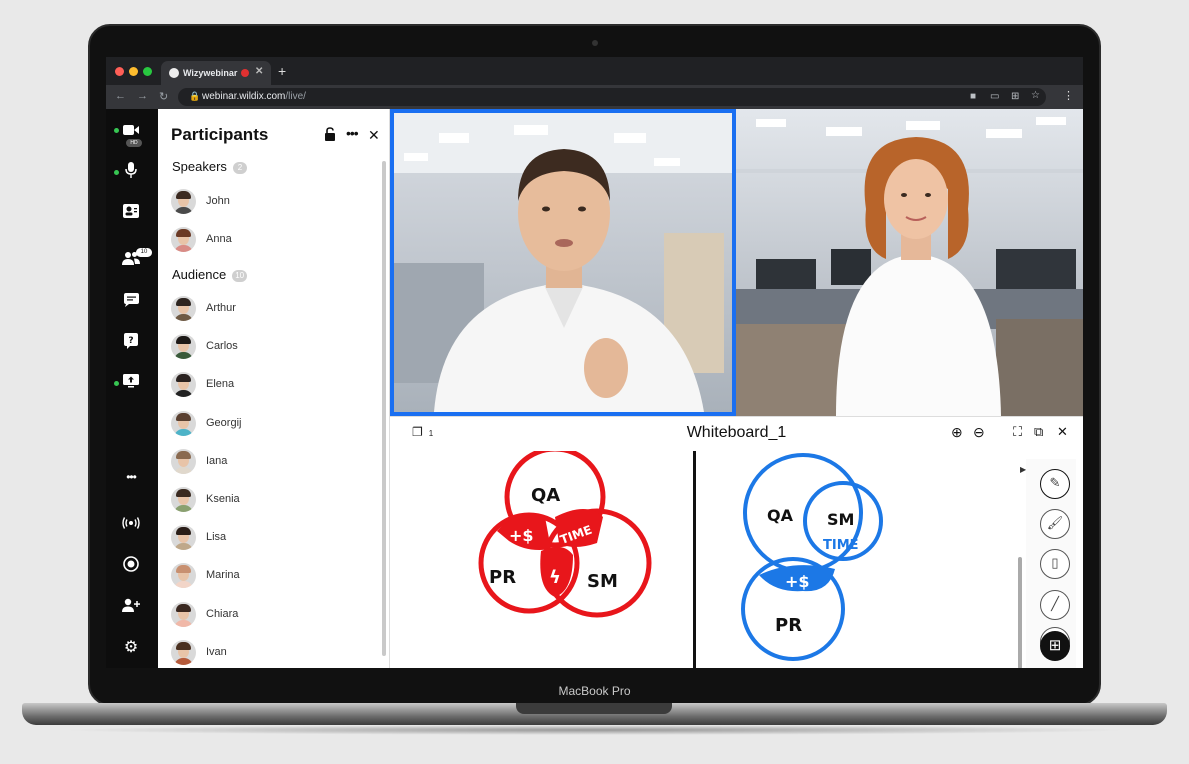 Image resolution: width=1189 pixels, height=764 pixels. What do you see at coordinates (254, 96) in the screenshot?
I see `address-url: webinar.wildix.com/live/` at bounding box center [254, 96].